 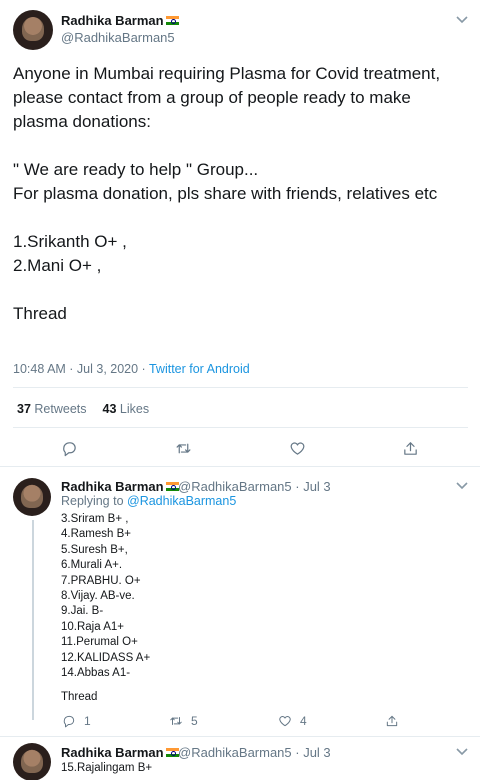 I want to click on replying-handle-link: @RadhikaBarman5, so click(x=181, y=501).